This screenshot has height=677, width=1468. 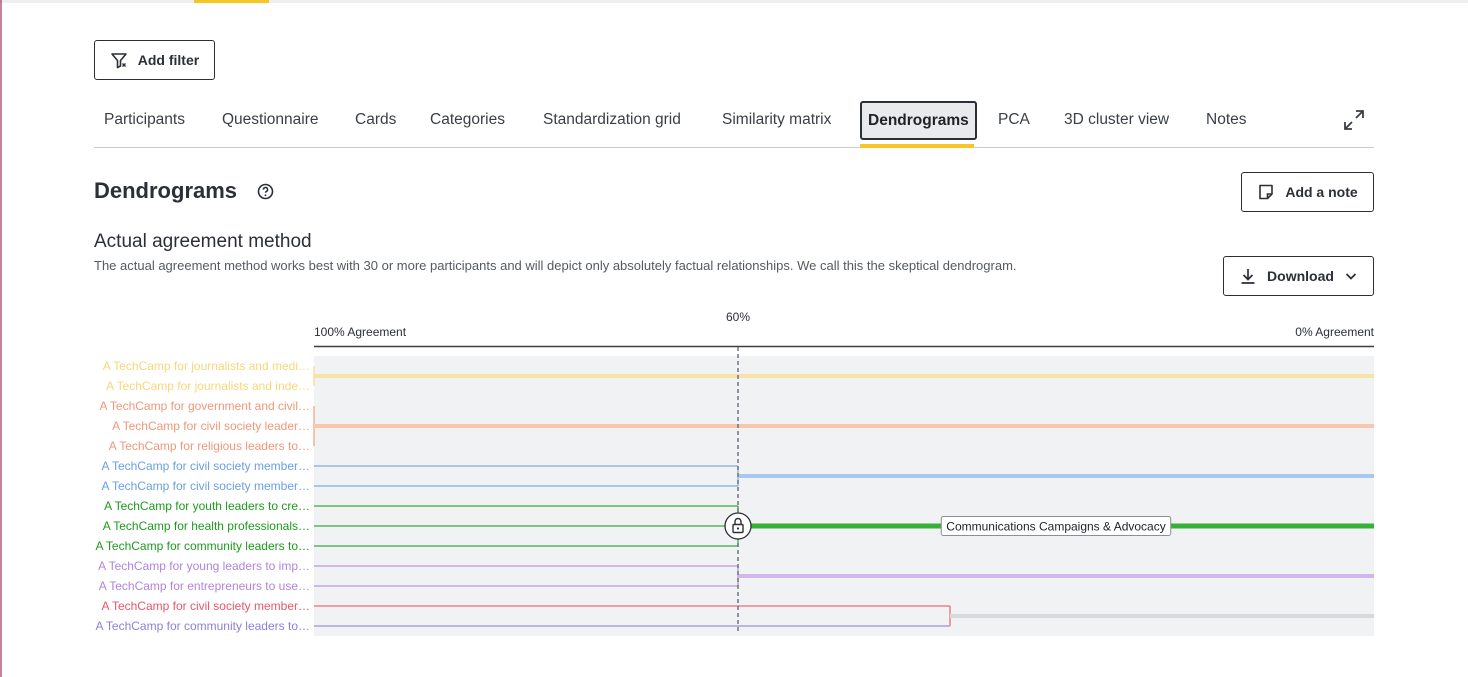 I want to click on axis-label-left: 100% Agreement, so click(x=360, y=332).